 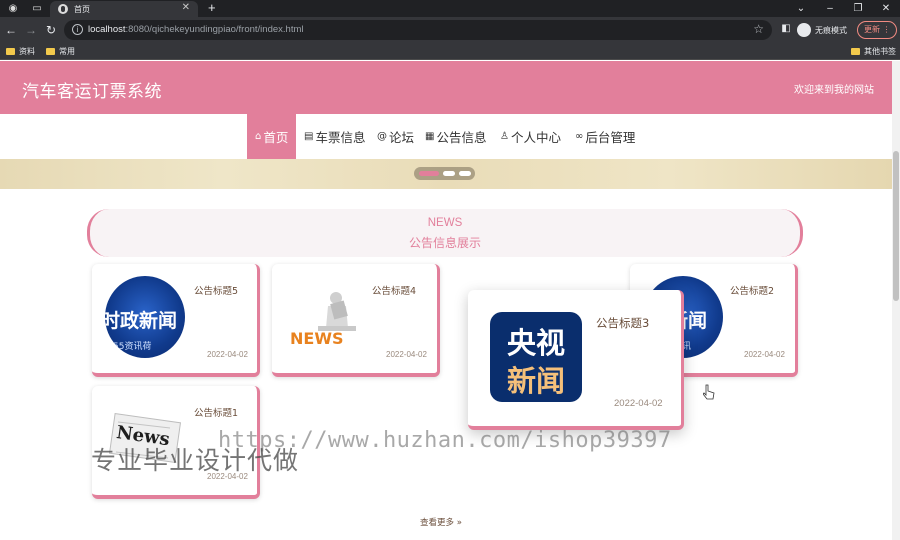 What do you see at coordinates (394, 291) in the screenshot?
I see `news-card-title: 公告标题4` at bounding box center [394, 291].